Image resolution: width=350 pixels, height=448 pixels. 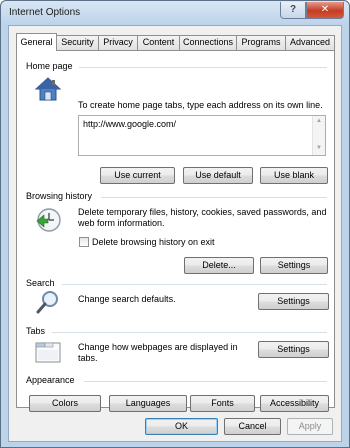 I want to click on tab-connections: Connections, so click(x=208, y=42).